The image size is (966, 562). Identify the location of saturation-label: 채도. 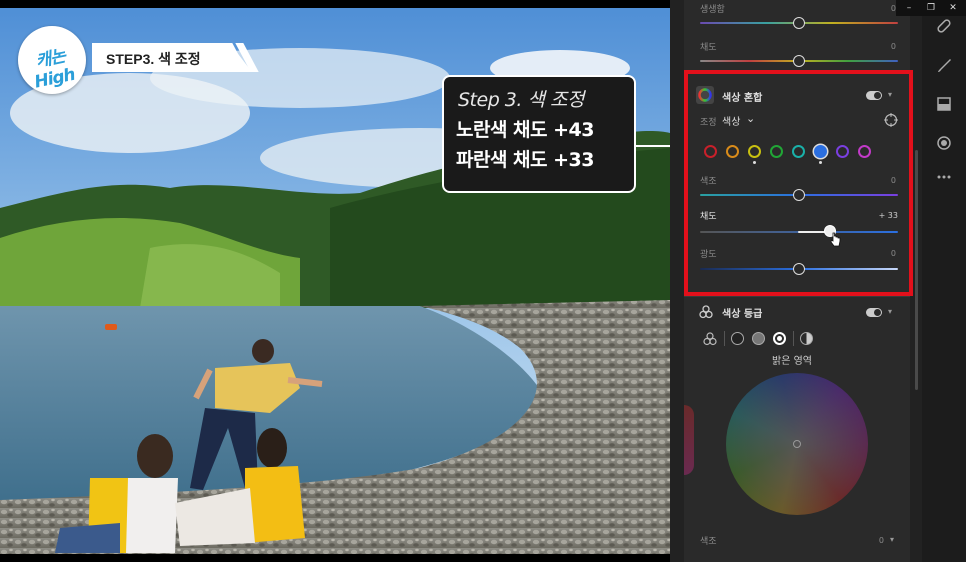
(708, 48).